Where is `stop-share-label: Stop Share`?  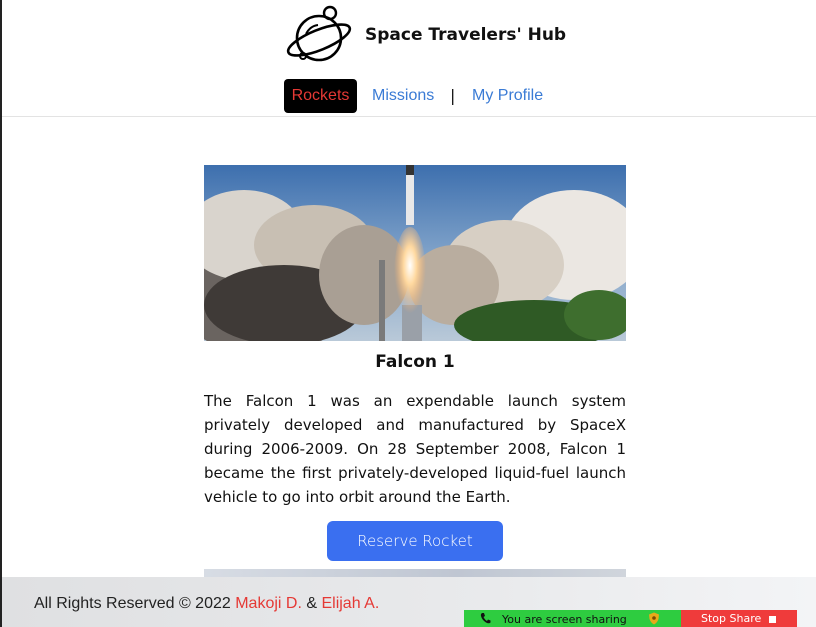
stop-share-label: Stop Share is located at coordinates (731, 618).